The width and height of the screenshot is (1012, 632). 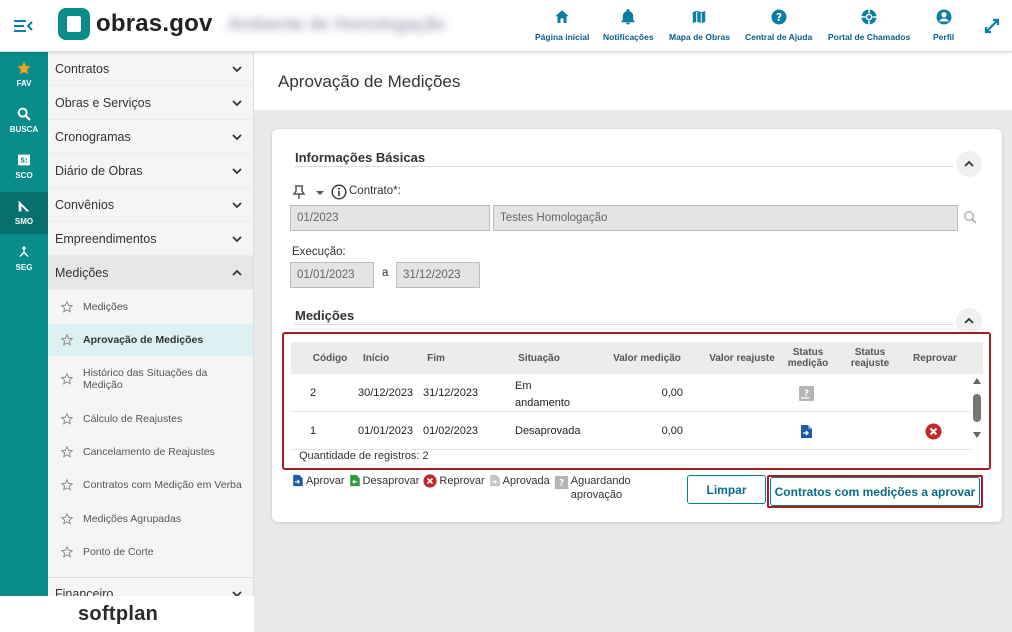 I want to click on nav-help: ? Central de Ajuda, so click(x=778, y=25).